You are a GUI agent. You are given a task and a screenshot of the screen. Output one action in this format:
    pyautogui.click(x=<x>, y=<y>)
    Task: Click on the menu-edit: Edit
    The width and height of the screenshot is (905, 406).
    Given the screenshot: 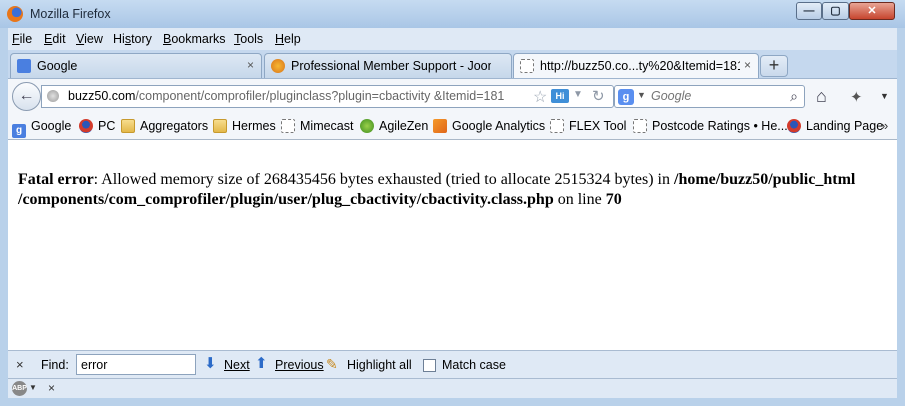 What is the action you would take?
    pyautogui.click(x=55, y=39)
    